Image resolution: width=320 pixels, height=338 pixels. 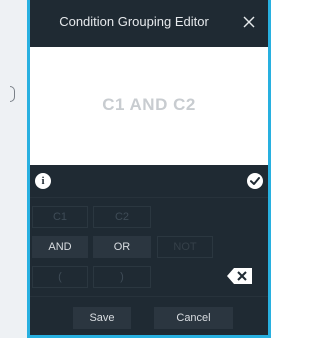 I want to click on close-icon, so click(x=249, y=22).